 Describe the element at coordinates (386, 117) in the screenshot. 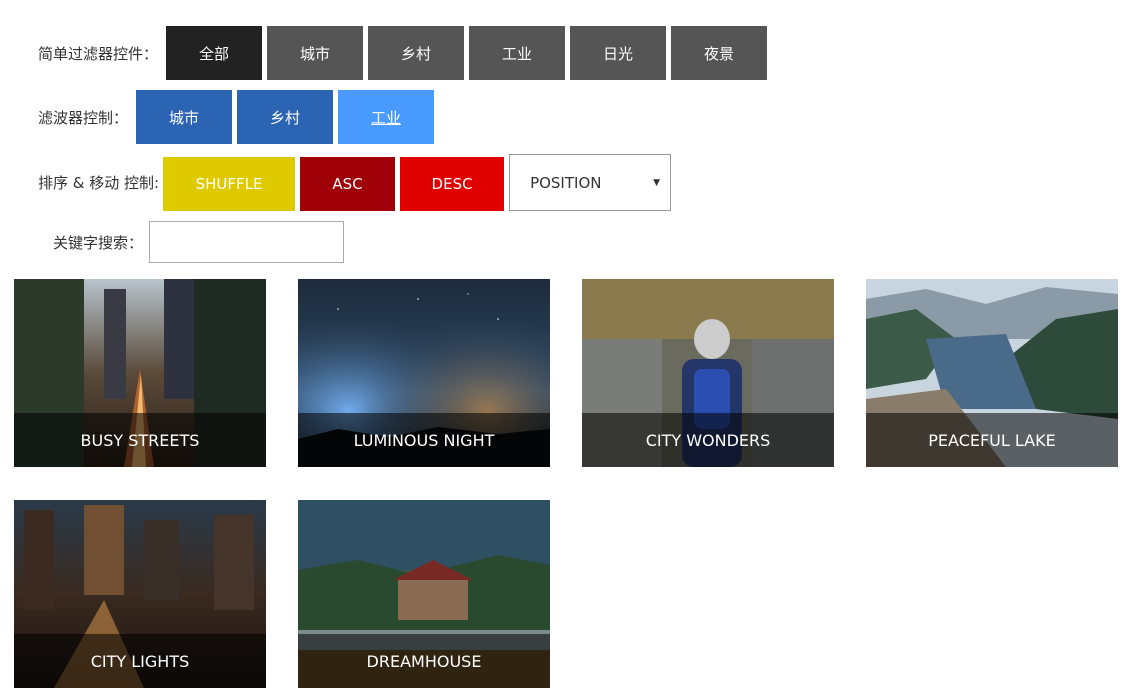

I see `toggle-industrial-button: 工业` at that location.